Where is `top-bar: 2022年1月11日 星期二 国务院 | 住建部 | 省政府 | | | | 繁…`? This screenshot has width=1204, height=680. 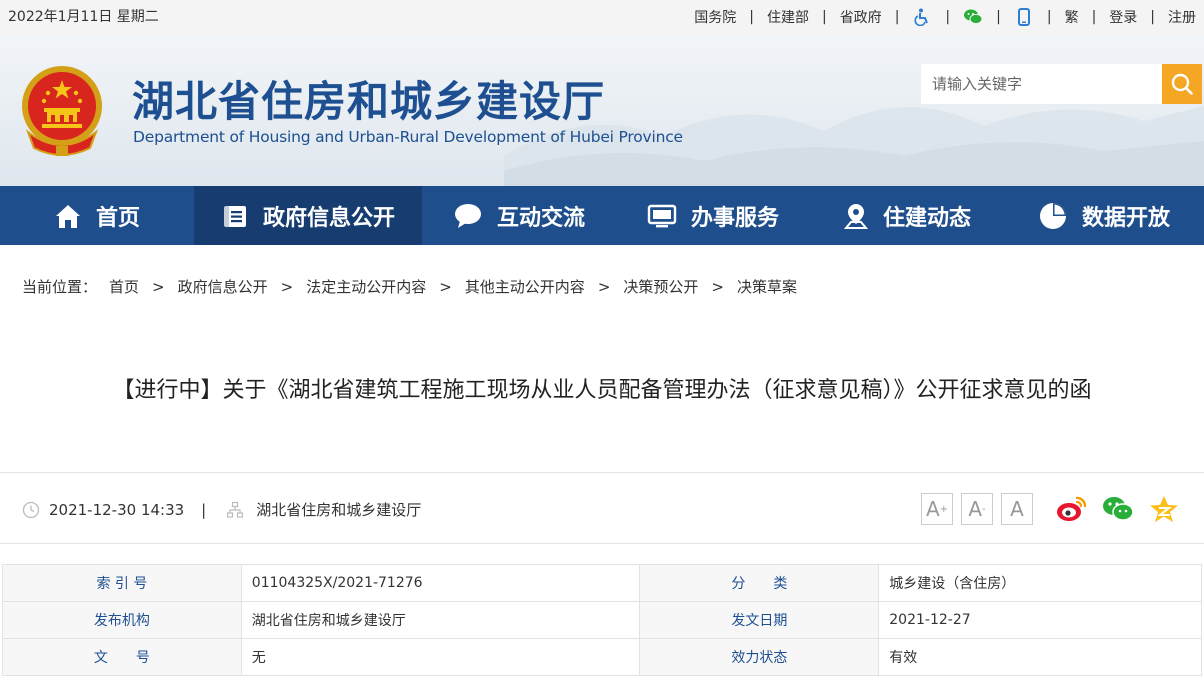 top-bar: 2022年1月11日 星期二 国务院 | 住建部 | 省政府 | | | | 繁… is located at coordinates (602, 18).